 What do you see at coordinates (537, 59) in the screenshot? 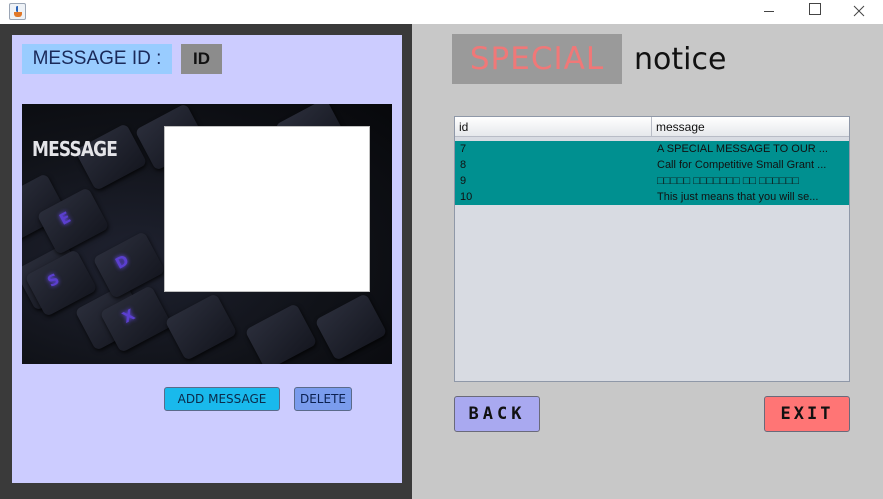
I see `special-title: SPECIAL` at bounding box center [537, 59].